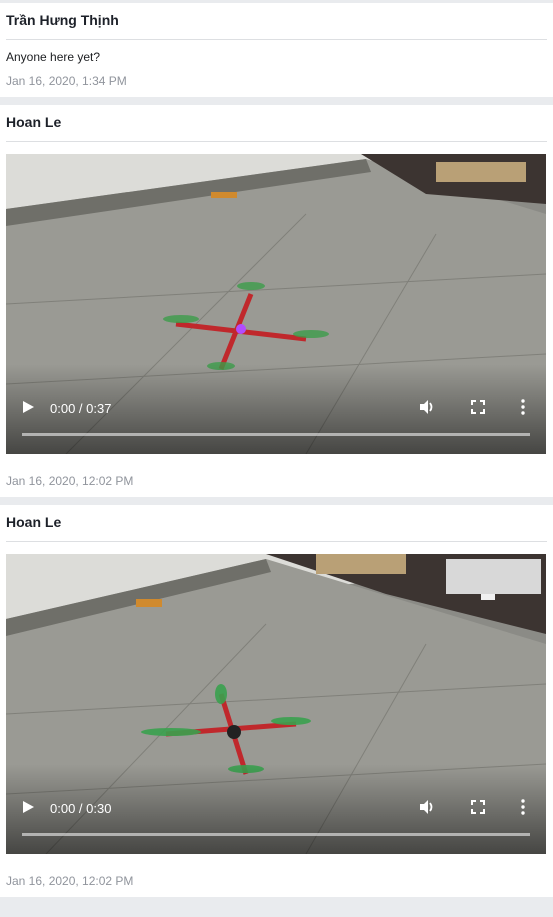 Image resolution: width=553 pixels, height=917 pixels. Describe the element at coordinates (66, 81) in the screenshot. I see `post-timestamp: Jan 16, 2020, 1:34 PM` at that location.